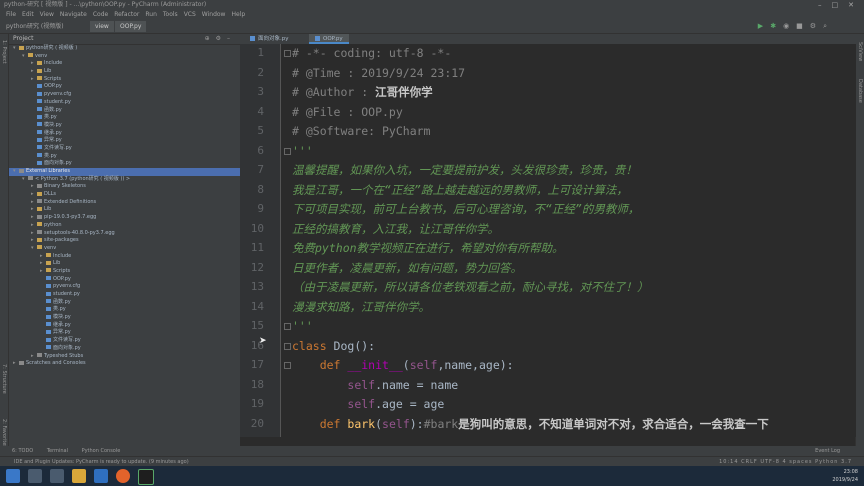 Image resolution: width=864 pixels, height=486 pixels. I want to click on window-controls: – □ ✕, so click(837, 5).